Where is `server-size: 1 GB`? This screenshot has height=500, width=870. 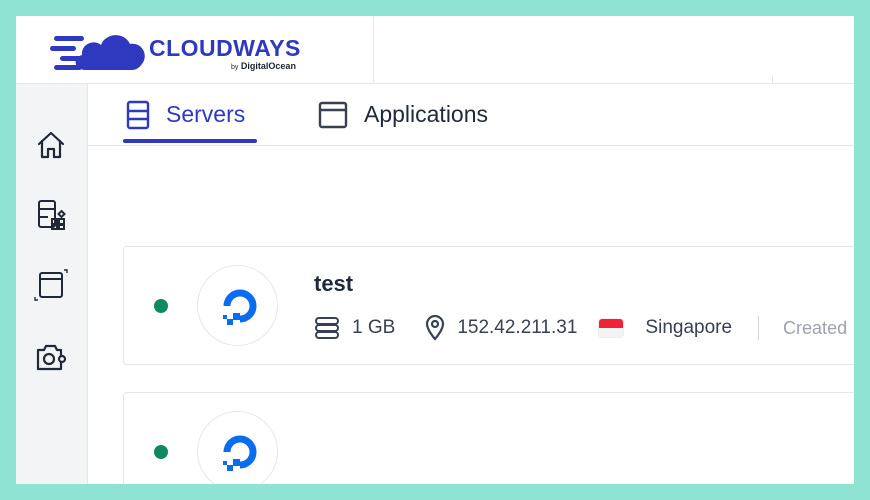
server-size: 1 GB is located at coordinates (354, 328).